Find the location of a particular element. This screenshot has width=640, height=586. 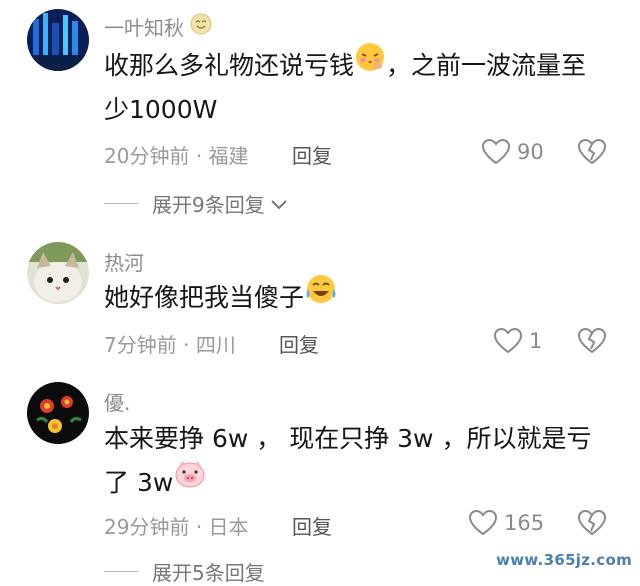

comment-text-line2: 了 3w is located at coordinates (155, 483).